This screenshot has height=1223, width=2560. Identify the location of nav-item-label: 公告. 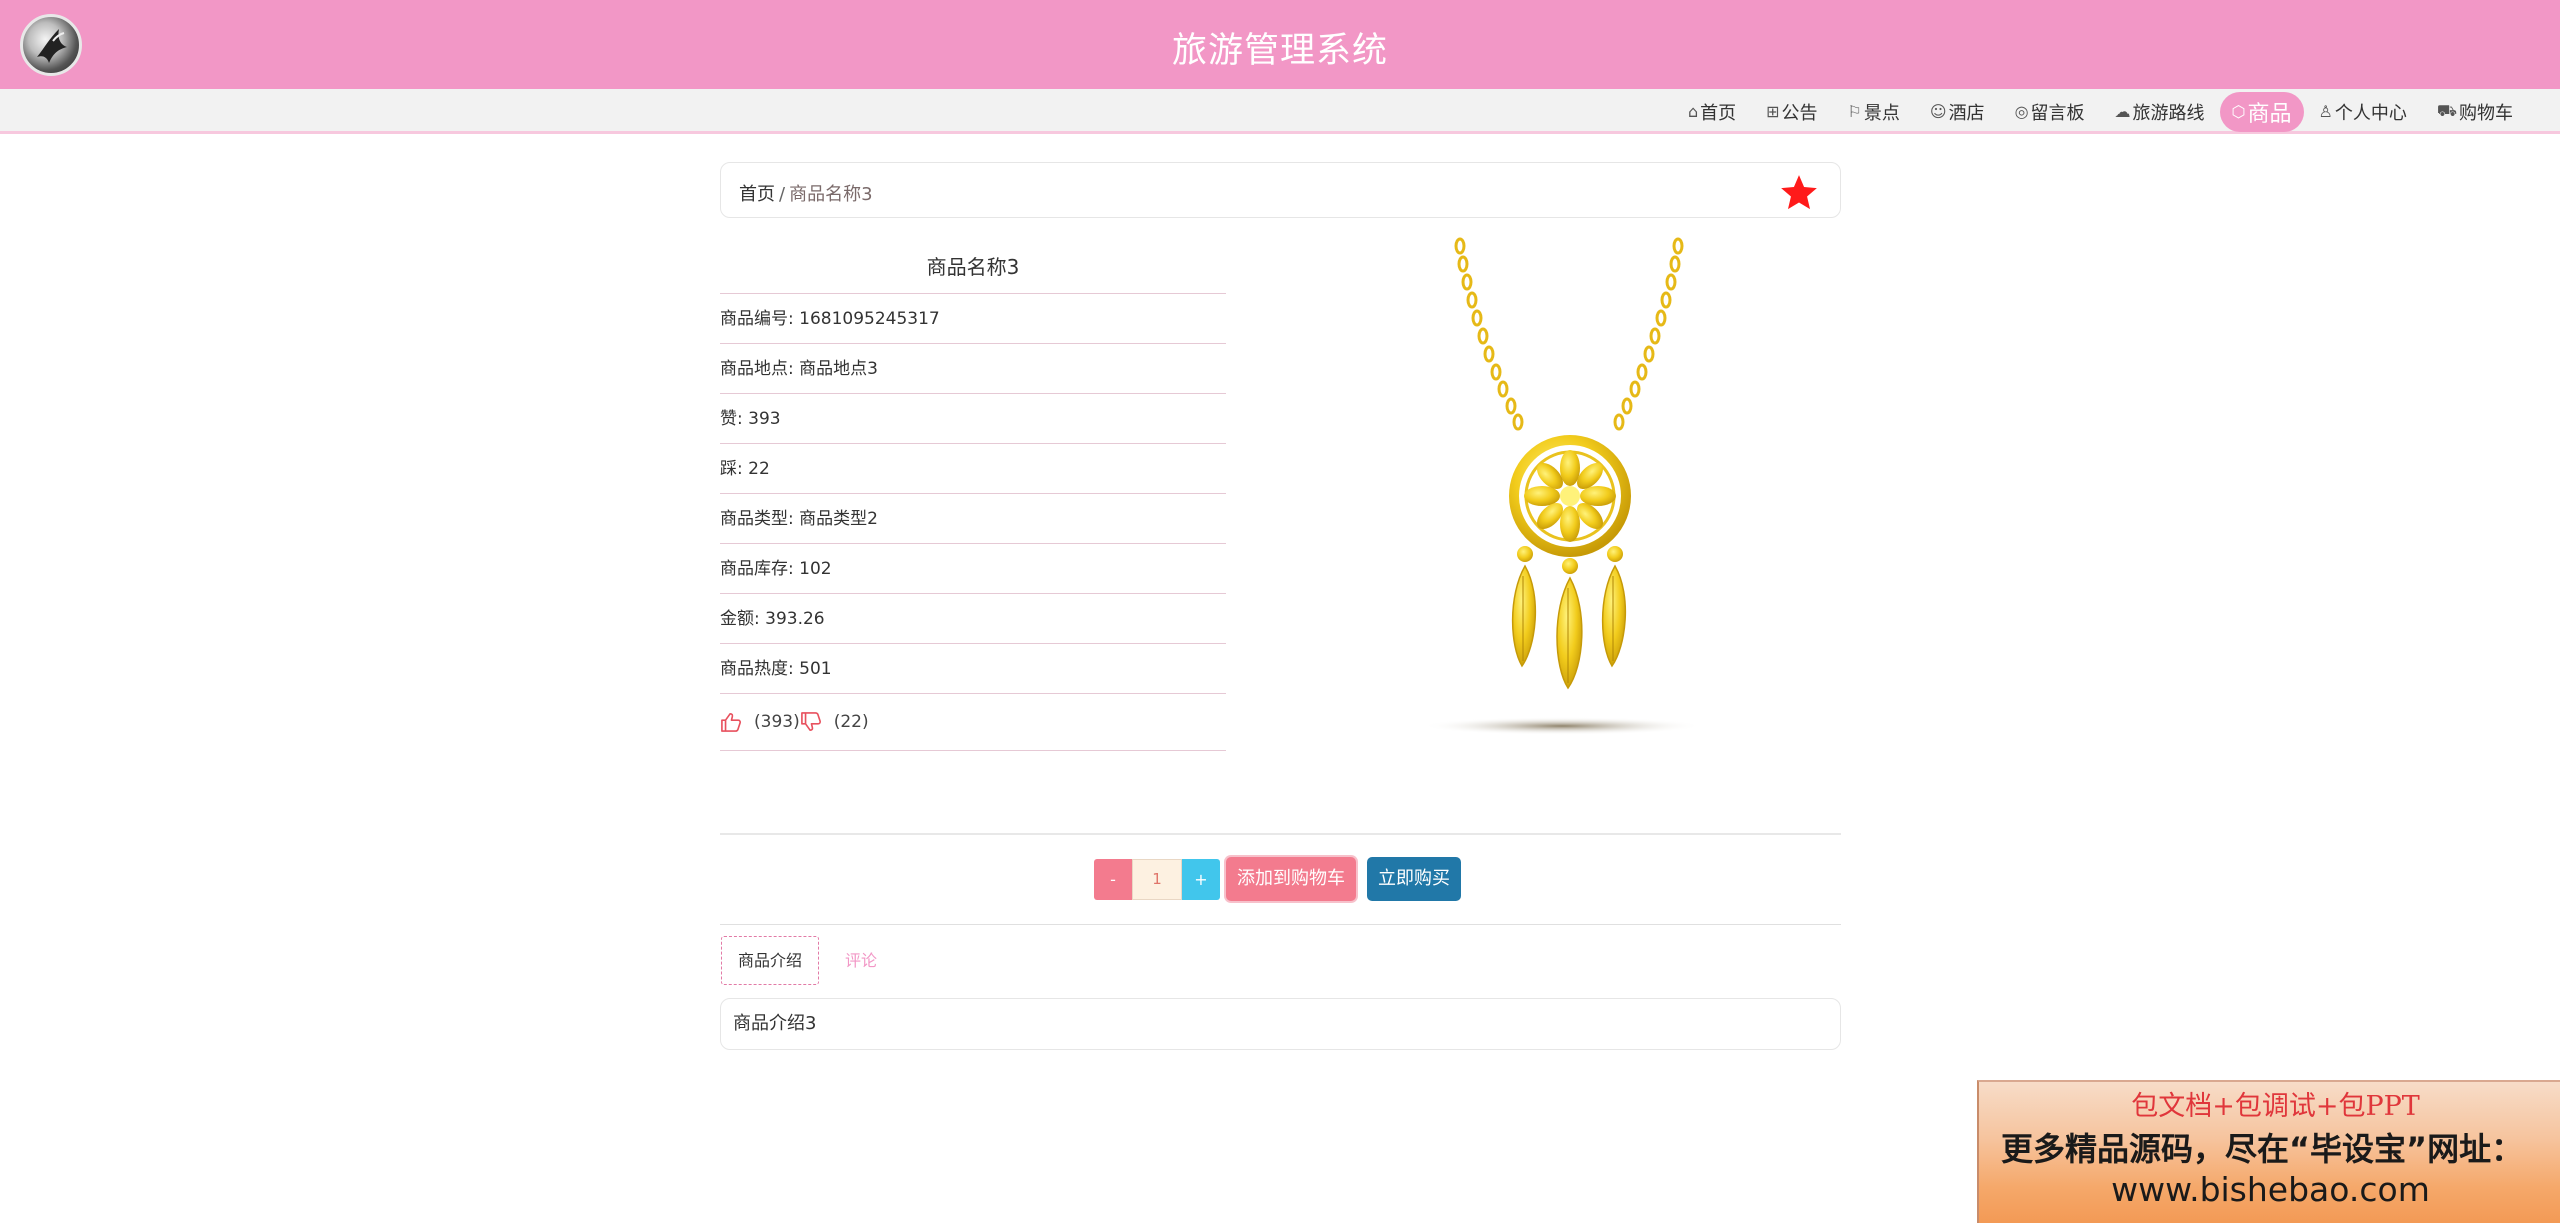
(1799, 113).